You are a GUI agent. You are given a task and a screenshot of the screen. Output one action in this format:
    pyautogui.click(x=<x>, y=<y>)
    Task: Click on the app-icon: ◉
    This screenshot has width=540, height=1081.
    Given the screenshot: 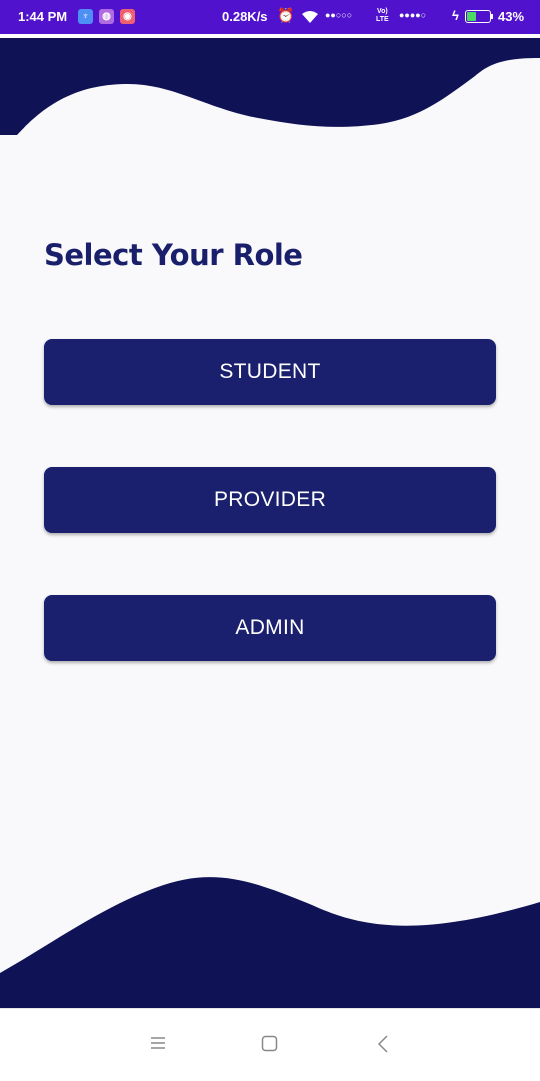 What is the action you would take?
    pyautogui.click(x=127, y=16)
    